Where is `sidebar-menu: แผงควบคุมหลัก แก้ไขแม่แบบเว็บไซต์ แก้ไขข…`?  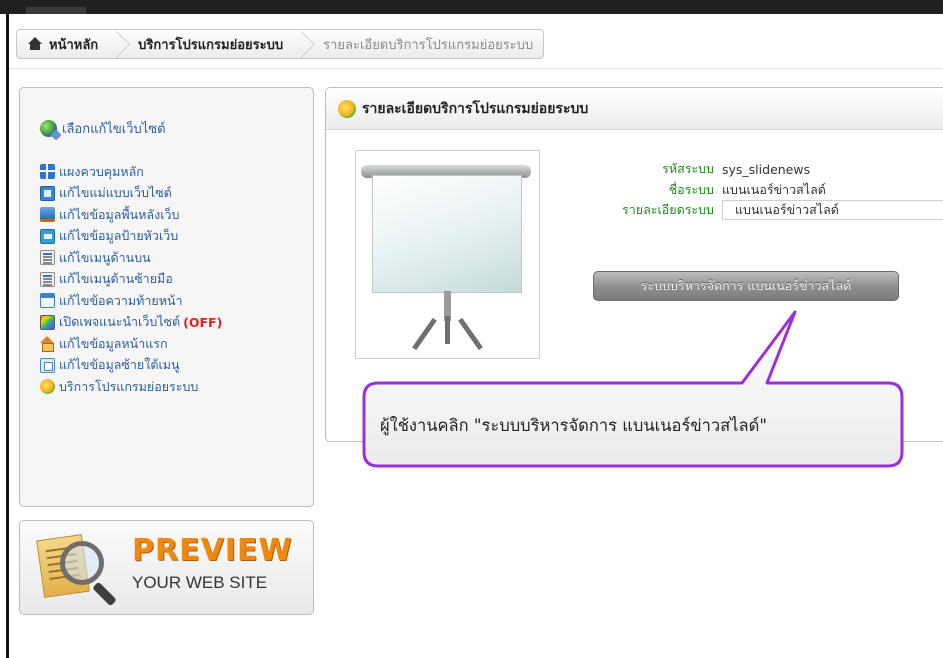
sidebar-menu: แผงควบคุมหลัก แก้ไขแม่แบบเว็บไซต์ แก้ไขข… is located at coordinates (131, 279).